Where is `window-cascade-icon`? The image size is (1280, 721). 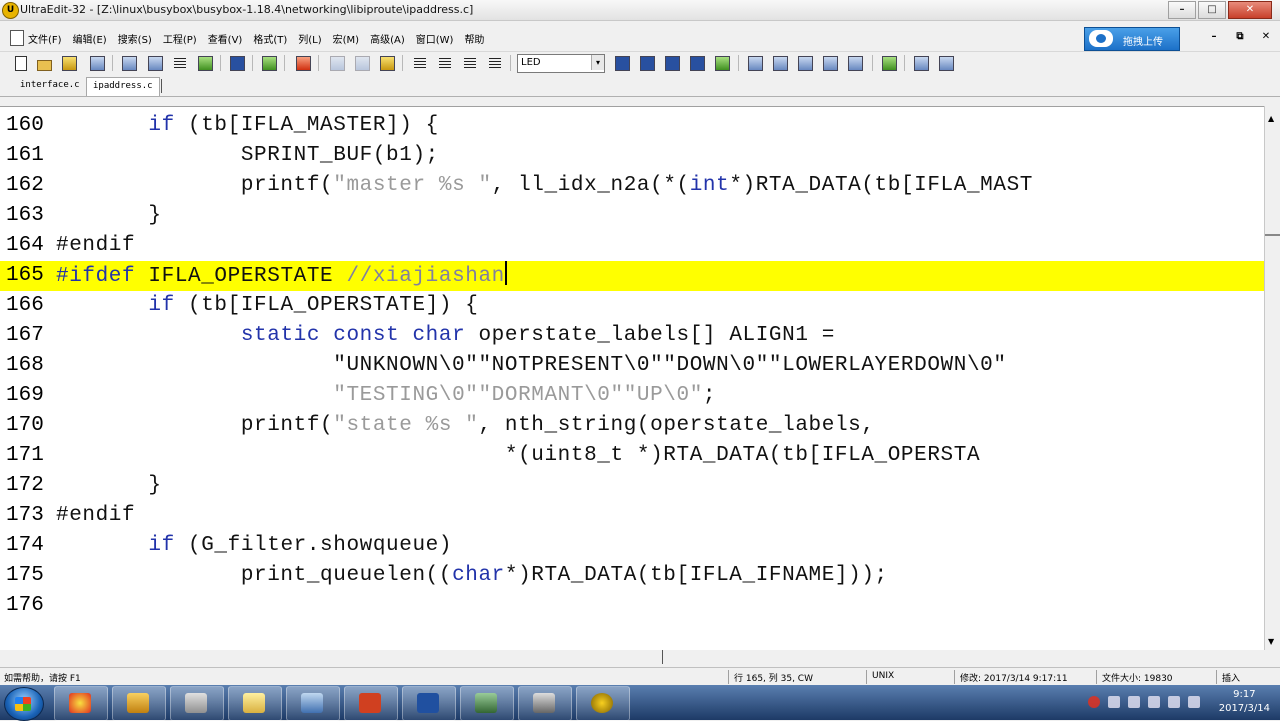
window-cascade-icon is located at coordinates (755, 63).